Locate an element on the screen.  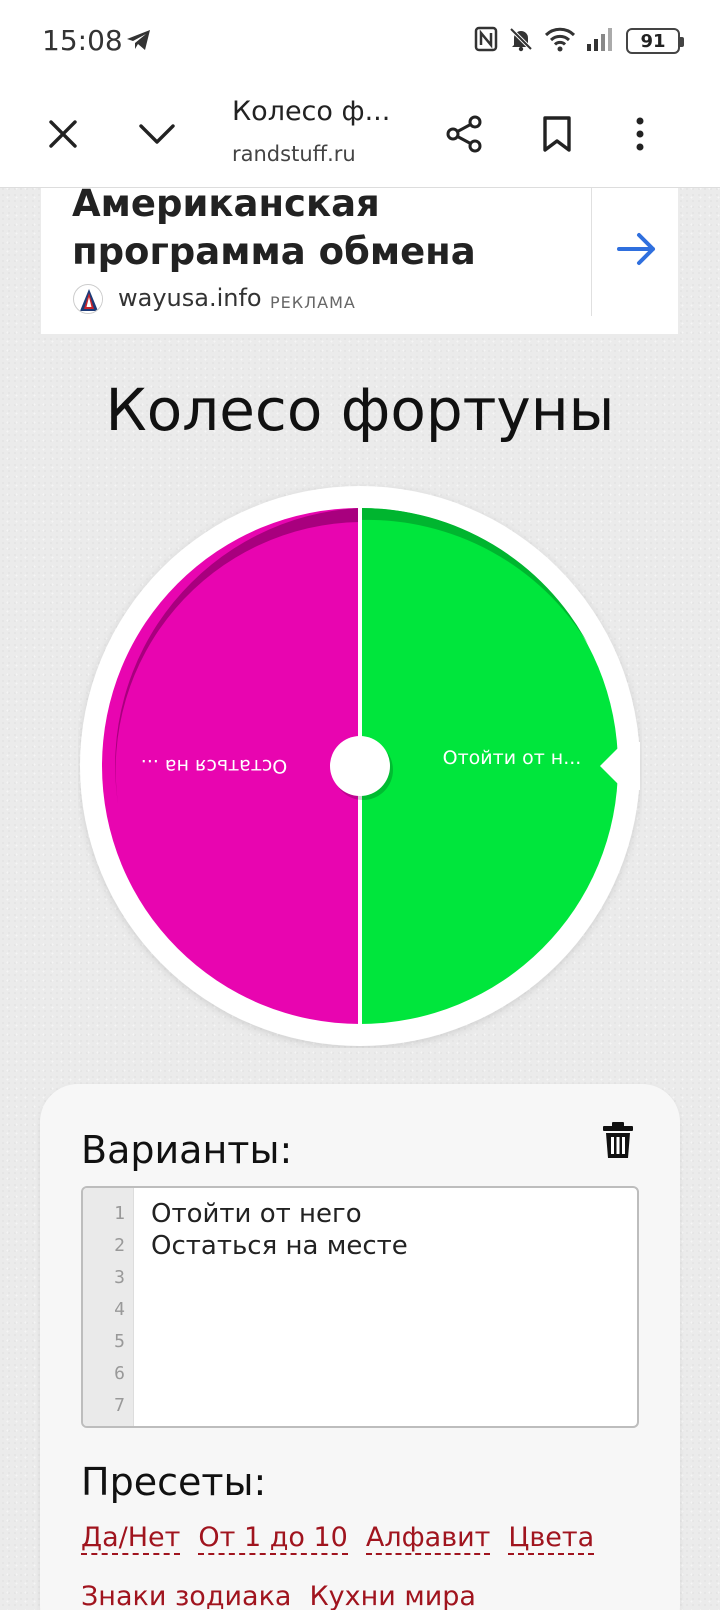
nfc-icon is located at coordinates (486, 41).